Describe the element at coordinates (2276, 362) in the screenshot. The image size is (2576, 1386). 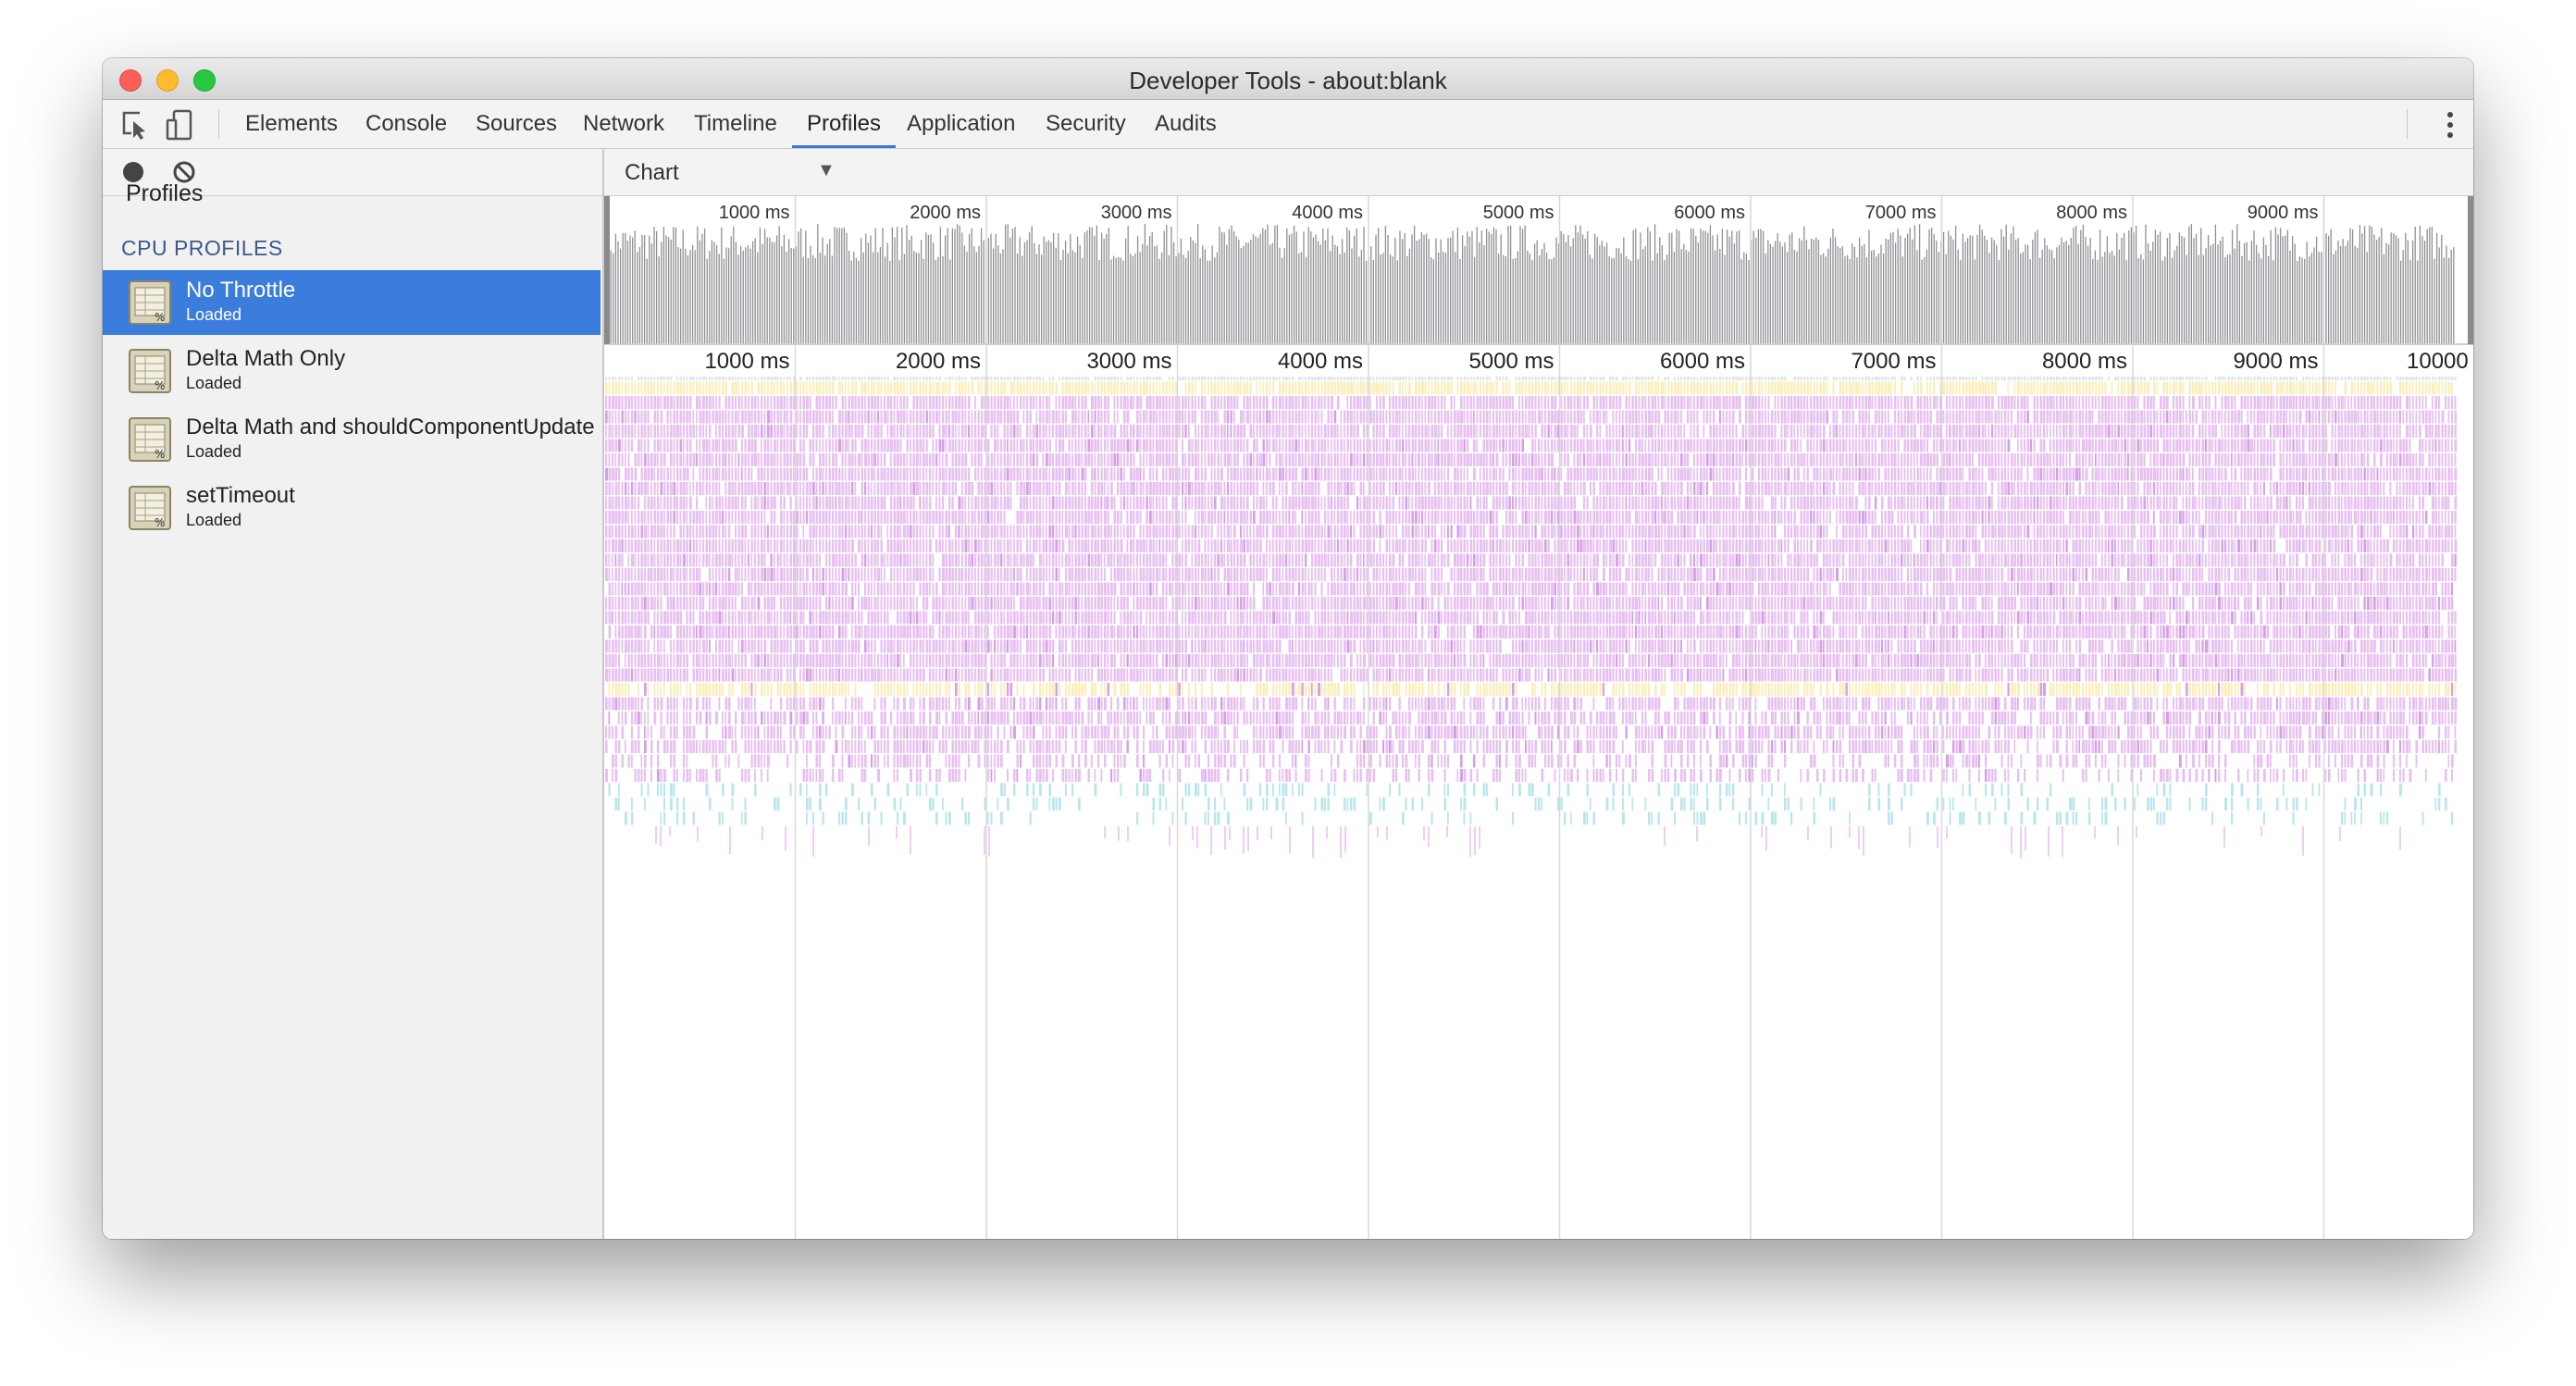
I see `timeline-tick-label: 9000 ms` at that location.